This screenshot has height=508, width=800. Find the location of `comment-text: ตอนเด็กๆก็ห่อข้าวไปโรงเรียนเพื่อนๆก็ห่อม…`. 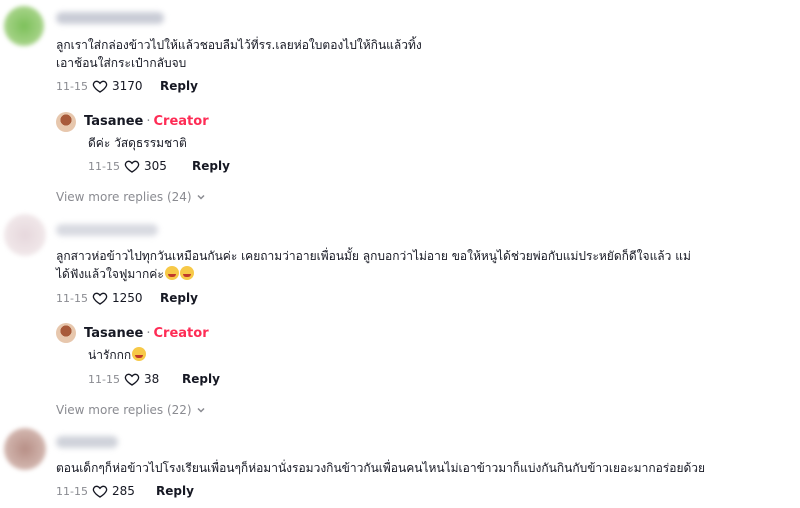

comment-text: ตอนเด็กๆก็ห่อข้าวไปโรงเรียนเพื่อนๆก็ห่อม… is located at coordinates (381, 468).